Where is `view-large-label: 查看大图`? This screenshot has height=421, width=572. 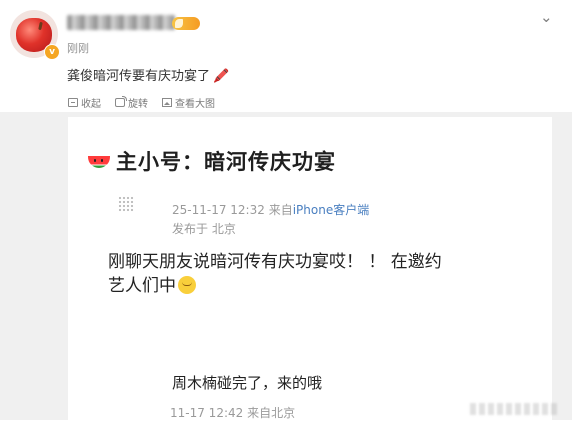 view-large-label: 查看大图 is located at coordinates (195, 104).